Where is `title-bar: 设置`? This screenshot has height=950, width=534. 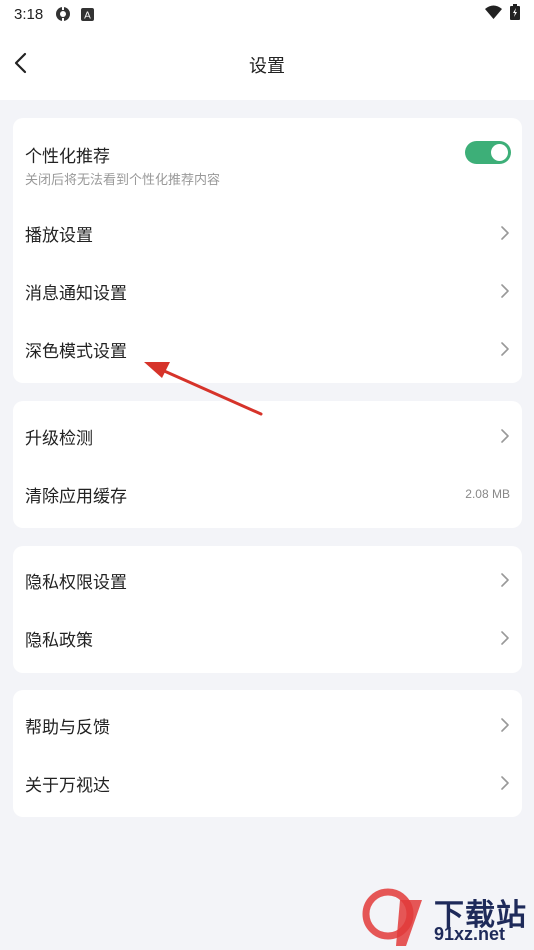 title-bar: 设置 is located at coordinates (267, 64).